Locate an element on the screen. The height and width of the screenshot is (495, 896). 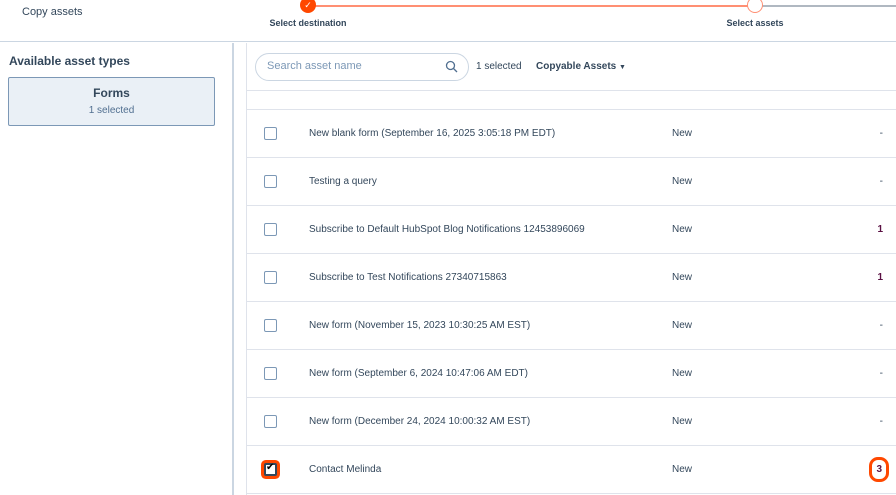
page-title: Copy assets is located at coordinates (52, 12).